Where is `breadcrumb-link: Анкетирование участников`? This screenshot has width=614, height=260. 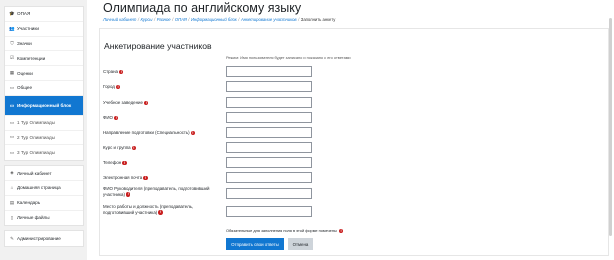 breadcrumb-link: Анкетирование участников is located at coordinates (269, 19).